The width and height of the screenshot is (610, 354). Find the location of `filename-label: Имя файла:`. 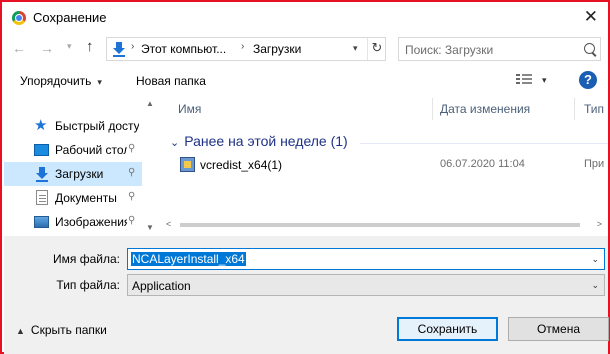

filename-label: Имя файла: is located at coordinates (86, 259).